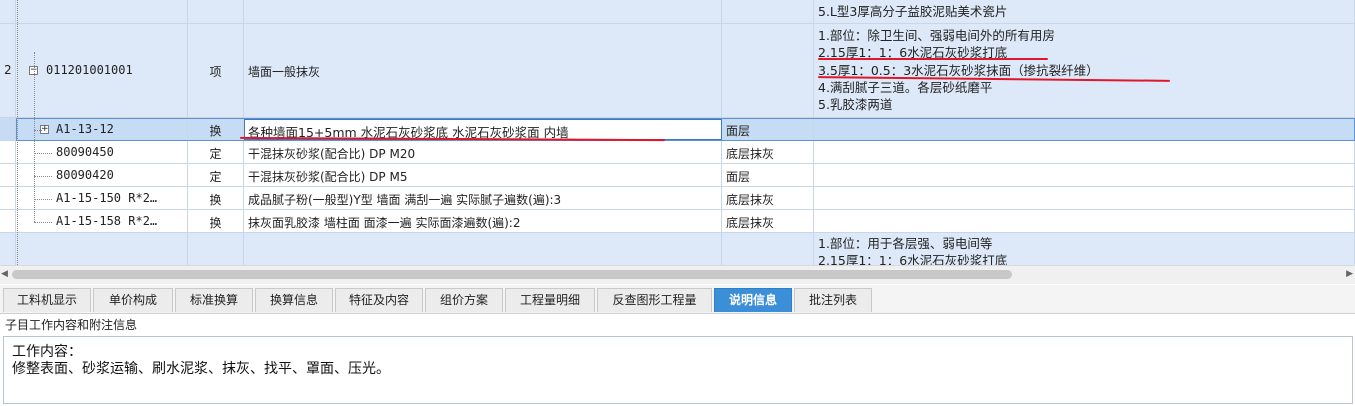 This screenshot has width=1355, height=406. I want to click on feature-text: 5.L型3厚高分子益胶泥贴美术瓷片, so click(913, 11).